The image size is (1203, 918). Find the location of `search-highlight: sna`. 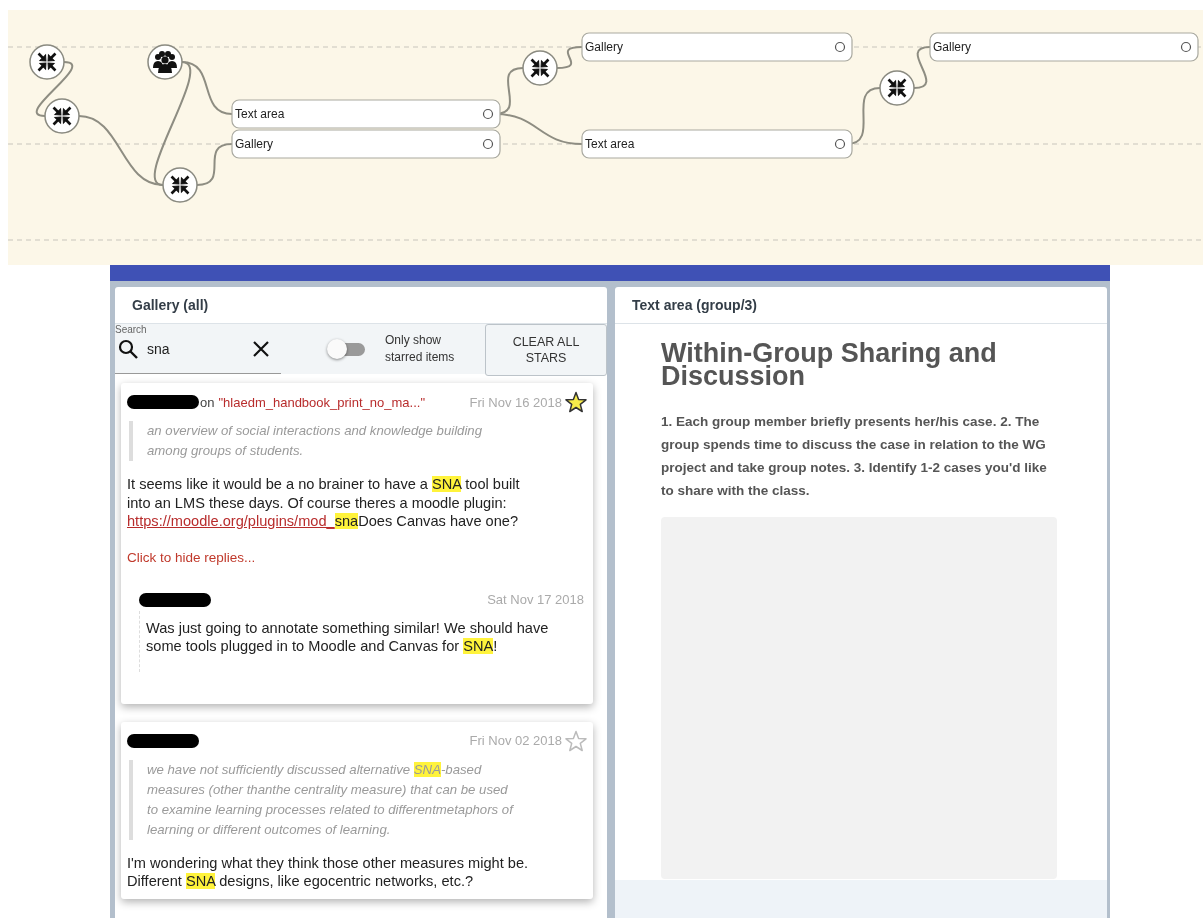

search-highlight: sna is located at coordinates (346, 521).